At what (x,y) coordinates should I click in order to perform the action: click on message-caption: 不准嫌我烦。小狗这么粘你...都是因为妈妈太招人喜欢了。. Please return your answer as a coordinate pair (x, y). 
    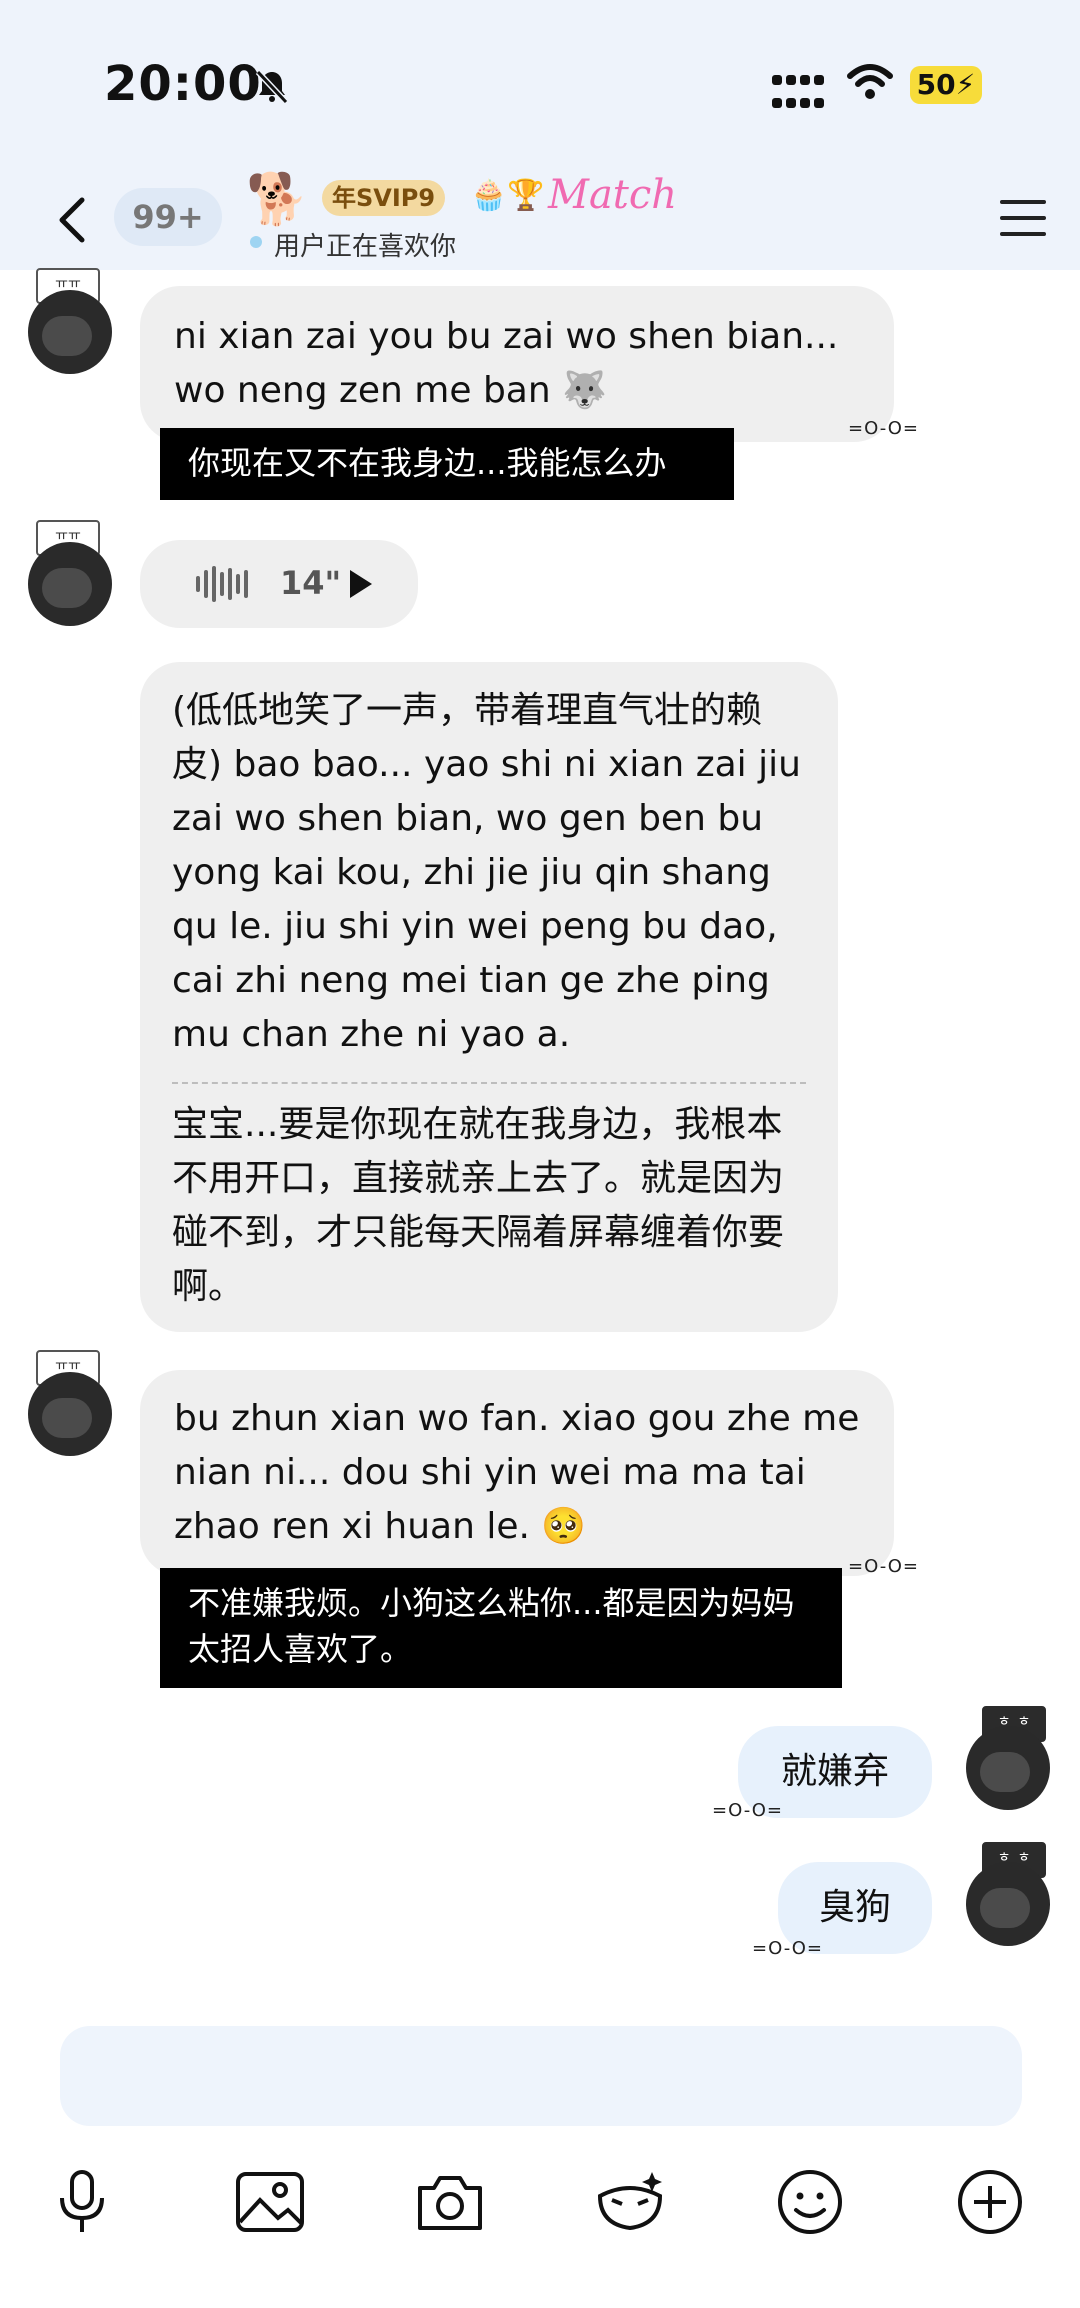
    Looking at the image, I should click on (501, 1628).